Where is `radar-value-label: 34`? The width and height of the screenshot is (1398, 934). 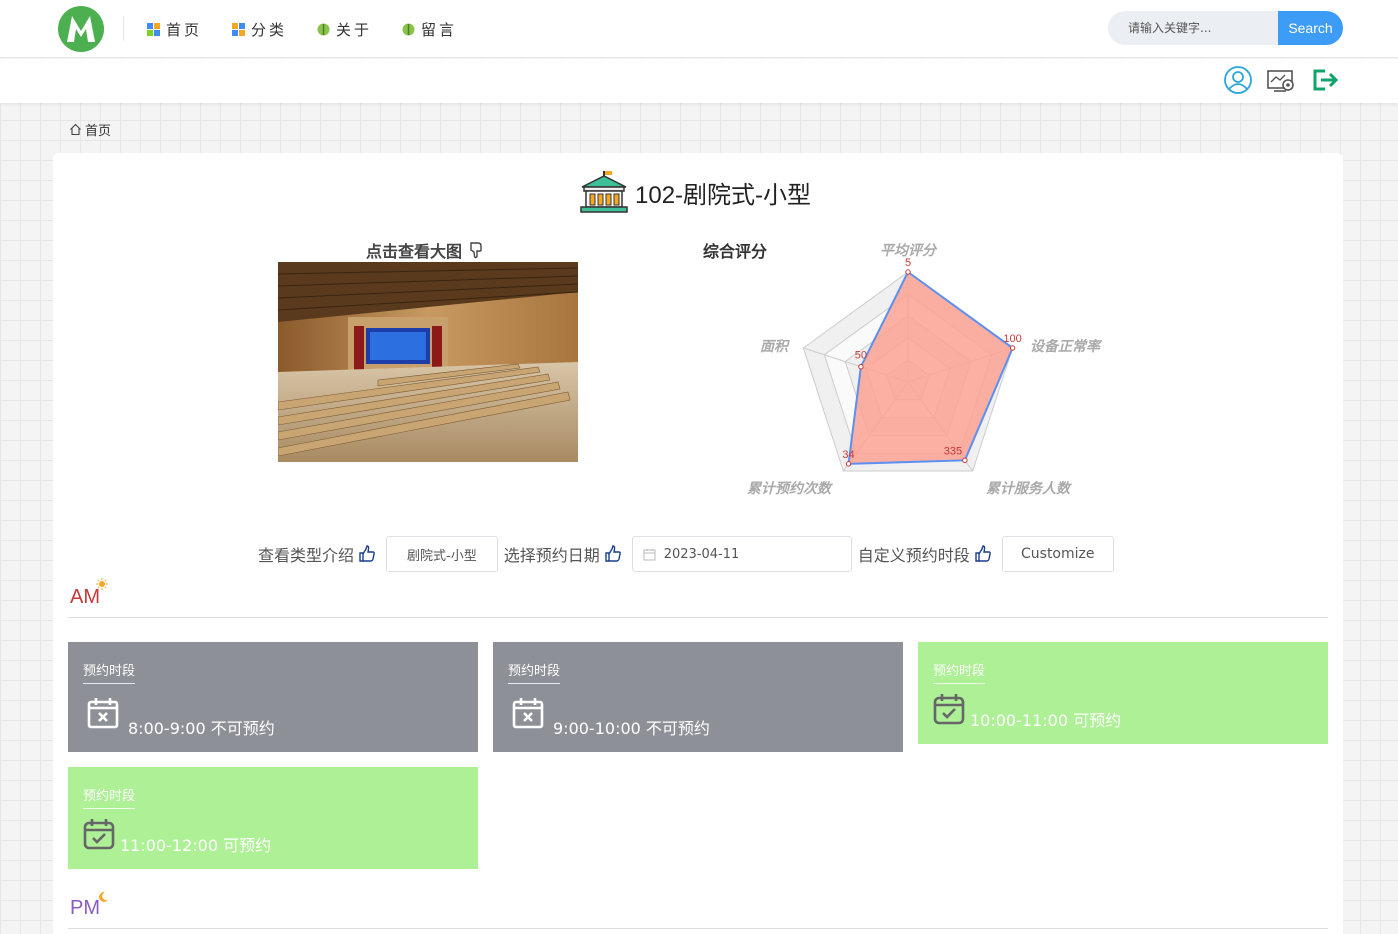 radar-value-label: 34 is located at coordinates (848, 455).